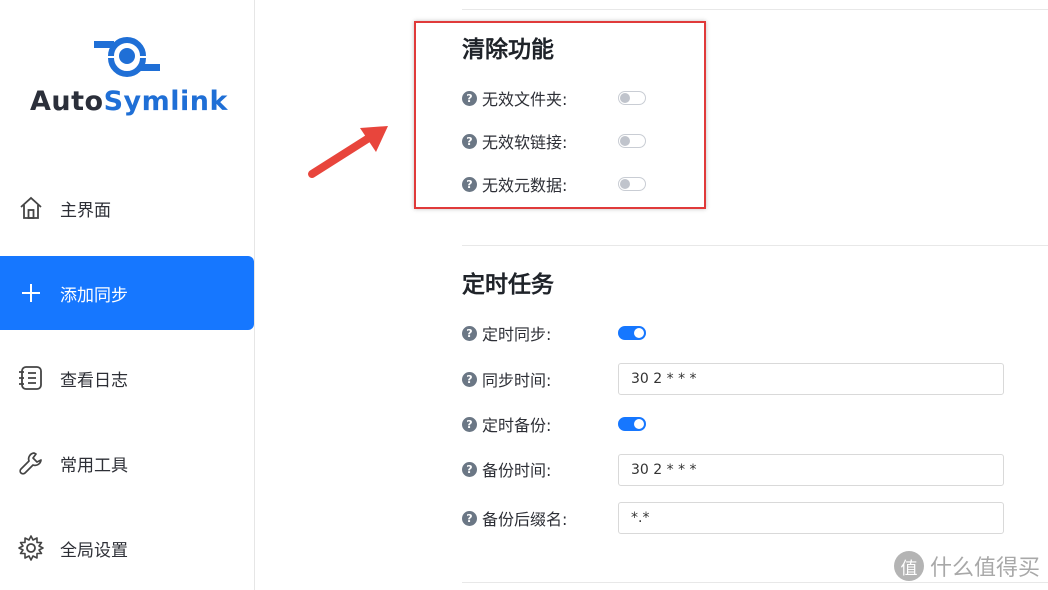 This screenshot has width=1048, height=590. Describe the element at coordinates (517, 380) in the screenshot. I see `sync-time-label: 同步时间:` at that location.